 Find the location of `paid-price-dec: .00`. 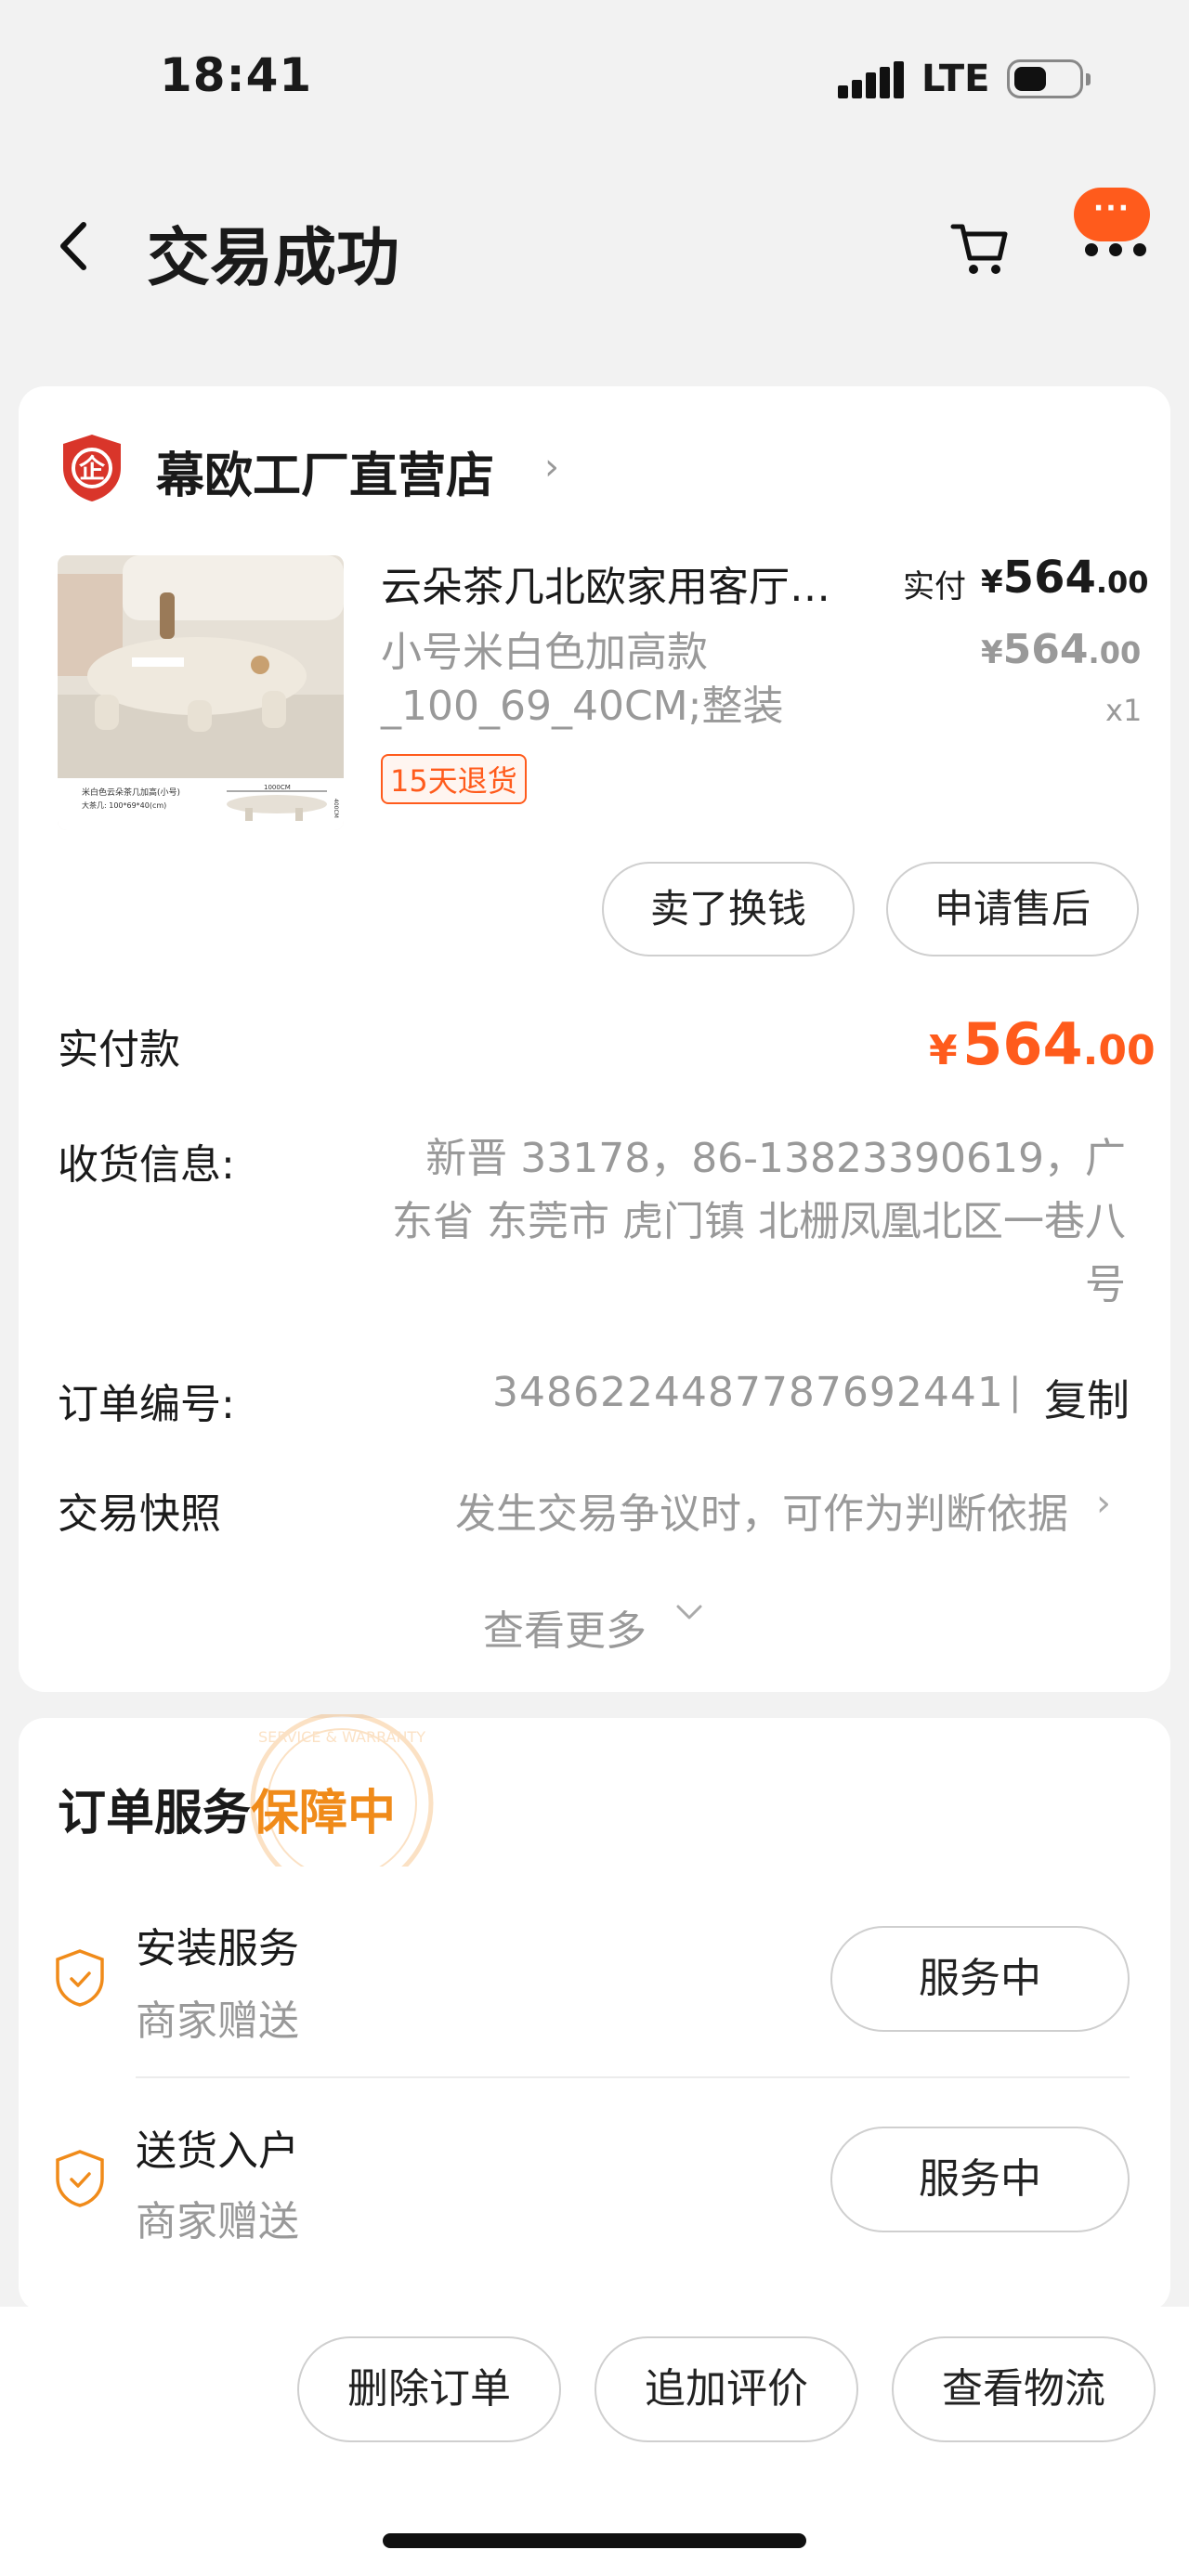

paid-price-dec: .00 is located at coordinates (1122, 582).